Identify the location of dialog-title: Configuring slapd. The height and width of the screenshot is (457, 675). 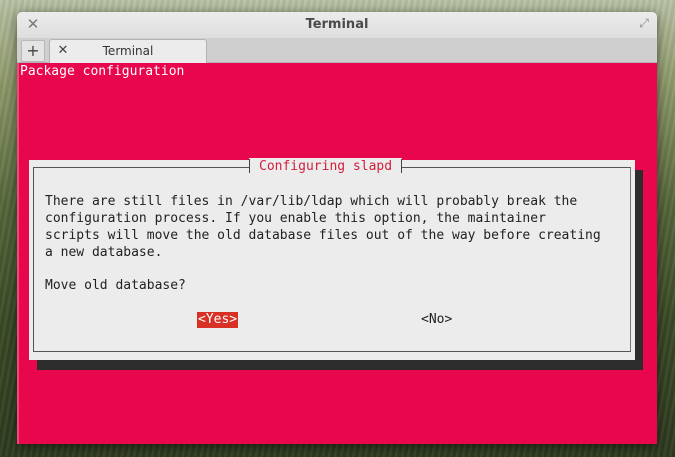
(326, 167).